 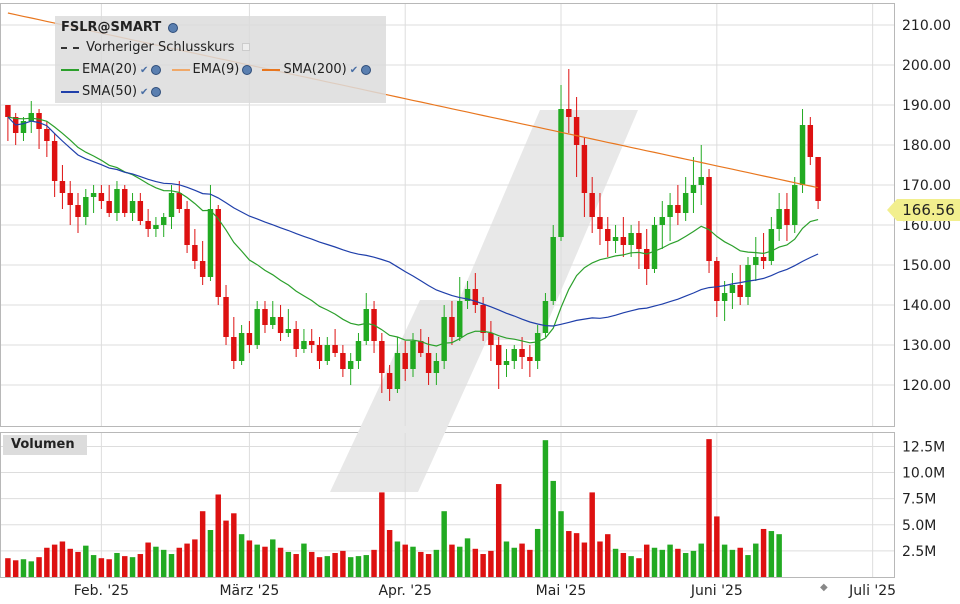 What do you see at coordinates (824, 587) in the screenshot?
I see `scroll-arrow-icon: ◆` at bounding box center [824, 587].